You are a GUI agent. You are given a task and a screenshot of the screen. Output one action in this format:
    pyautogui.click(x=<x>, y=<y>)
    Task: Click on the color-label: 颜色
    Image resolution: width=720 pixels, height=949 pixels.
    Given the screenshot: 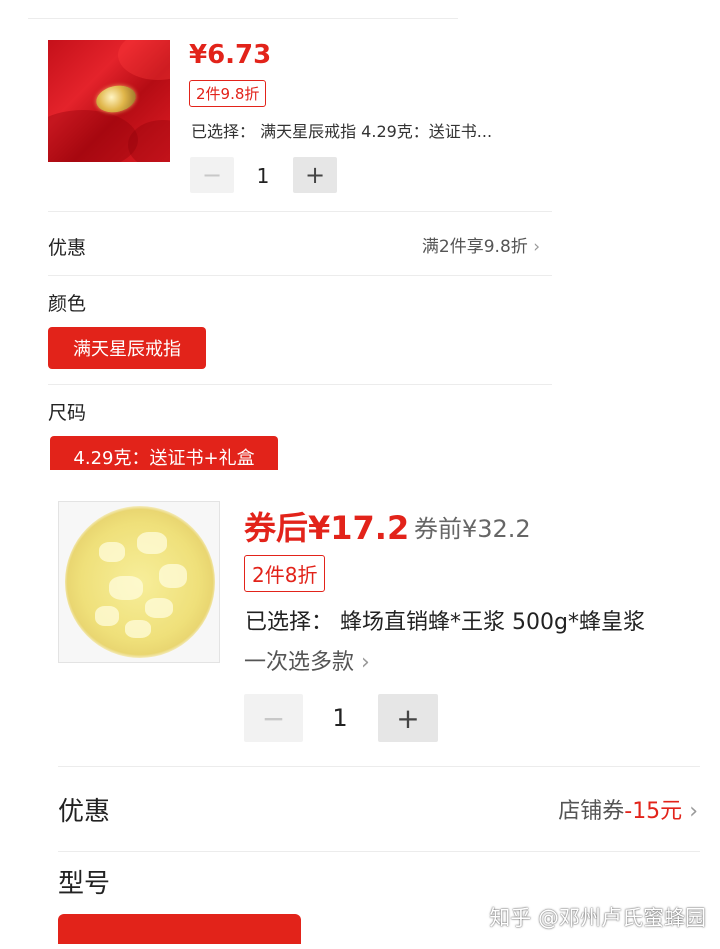 What is the action you would take?
    pyautogui.click(x=67, y=304)
    